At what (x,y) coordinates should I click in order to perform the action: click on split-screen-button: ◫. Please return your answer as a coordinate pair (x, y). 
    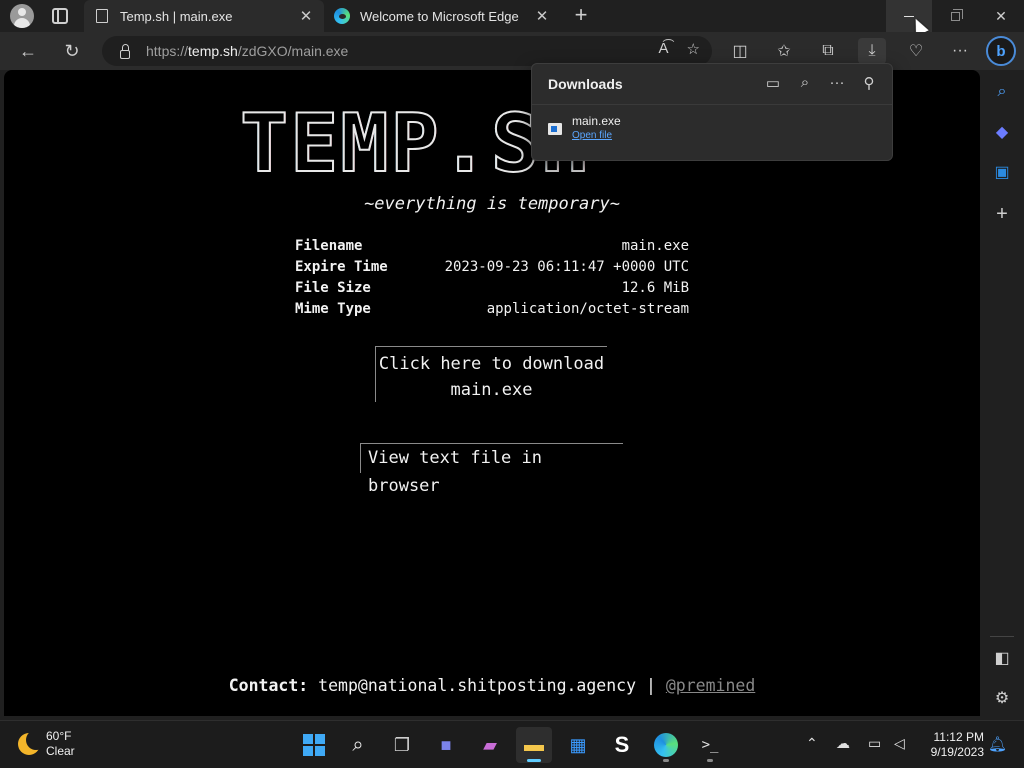
    Looking at the image, I should click on (740, 51).